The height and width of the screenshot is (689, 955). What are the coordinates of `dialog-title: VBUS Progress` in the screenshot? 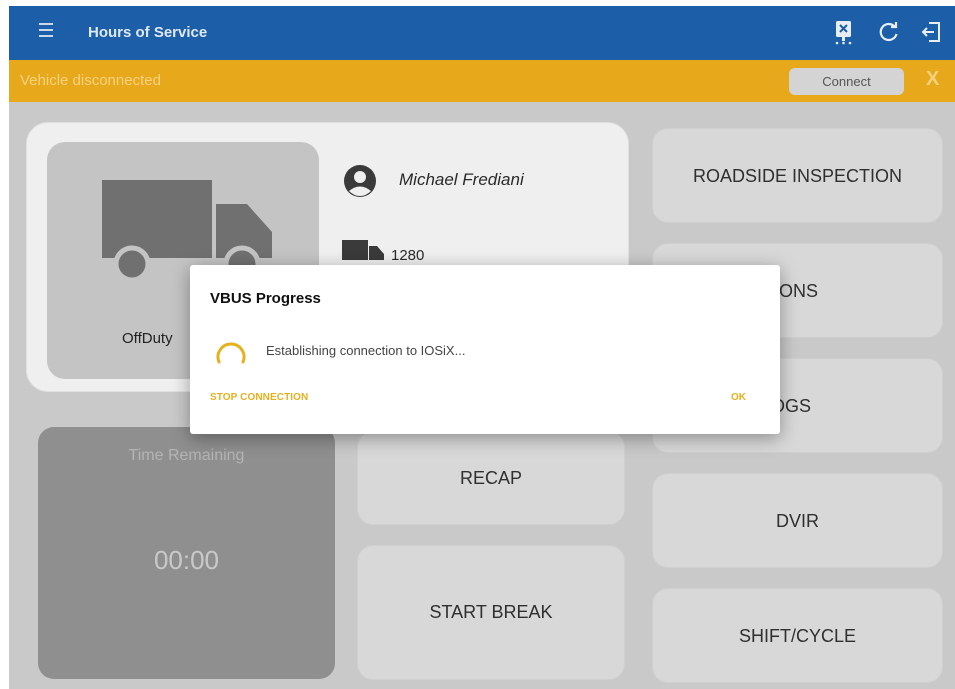 It's located at (265, 298).